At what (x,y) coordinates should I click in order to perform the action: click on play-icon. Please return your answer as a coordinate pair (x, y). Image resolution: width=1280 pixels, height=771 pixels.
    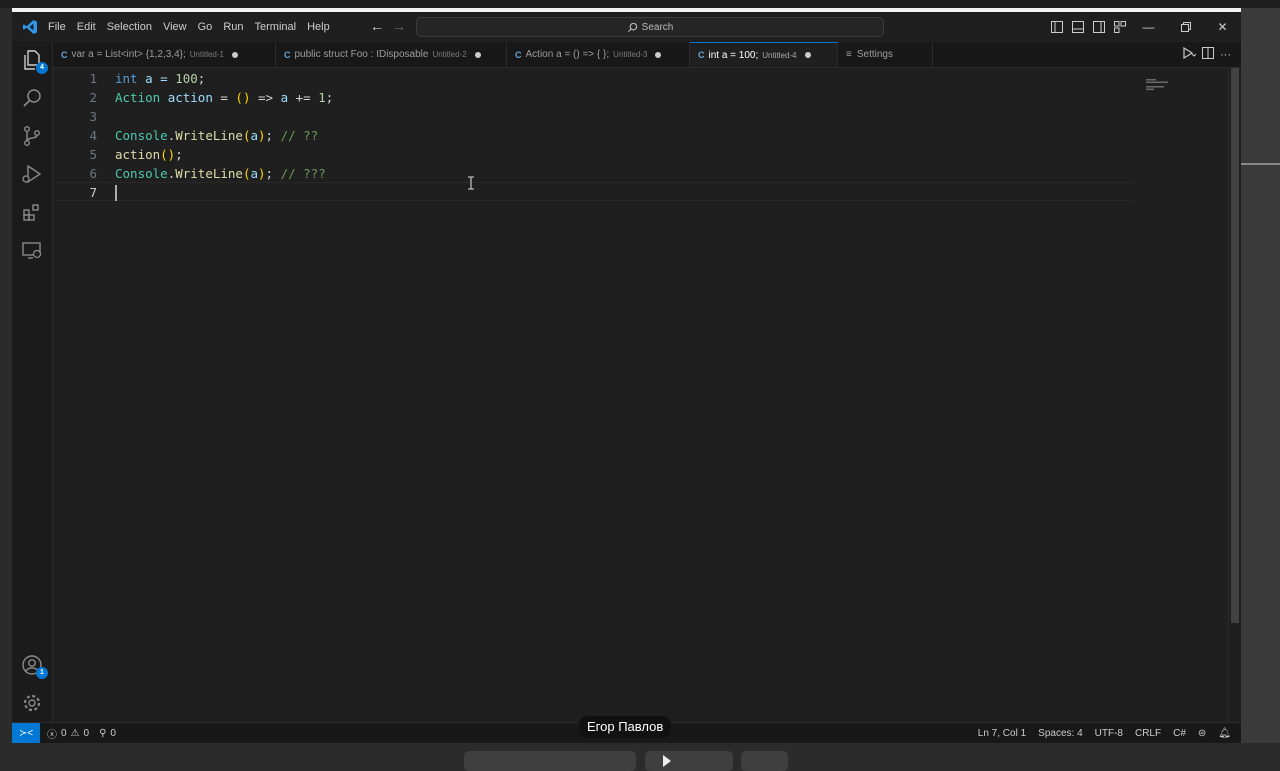
    Looking at the image, I should click on (667, 761).